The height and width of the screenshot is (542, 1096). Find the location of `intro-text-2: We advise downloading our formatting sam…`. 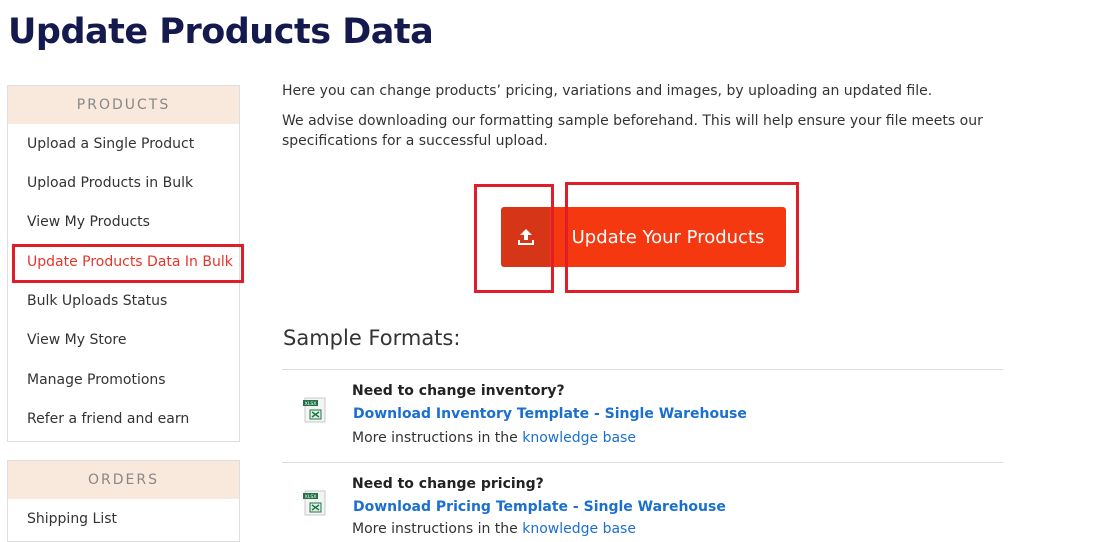

intro-text-2: We advise downloading our formatting sam… is located at coordinates (632, 131).